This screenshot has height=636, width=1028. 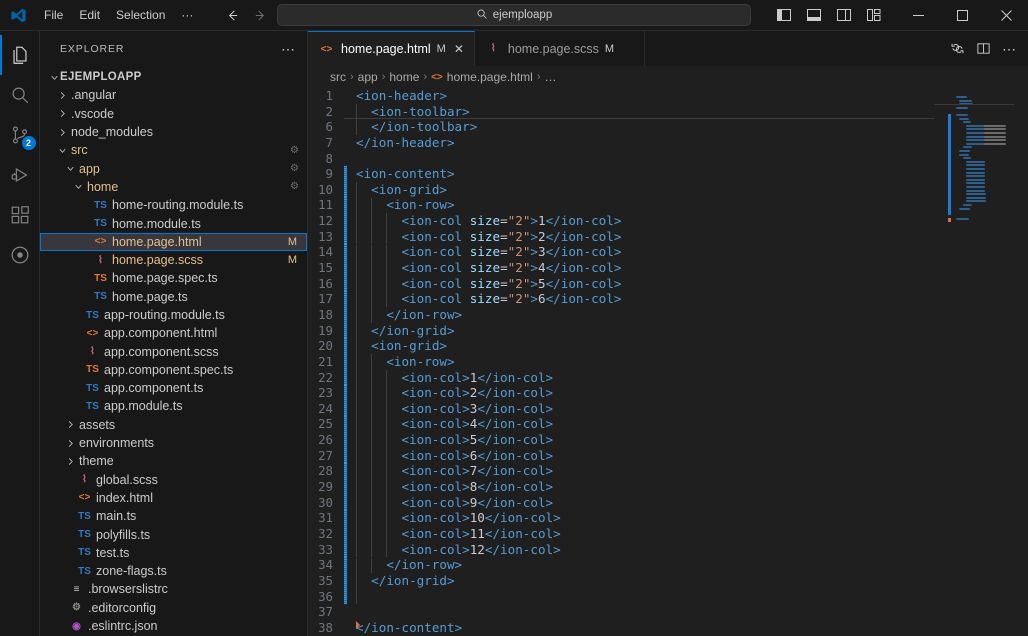 I want to click on code-line: 28 <ion-col>7</ion-col>, so click(x=621, y=471).